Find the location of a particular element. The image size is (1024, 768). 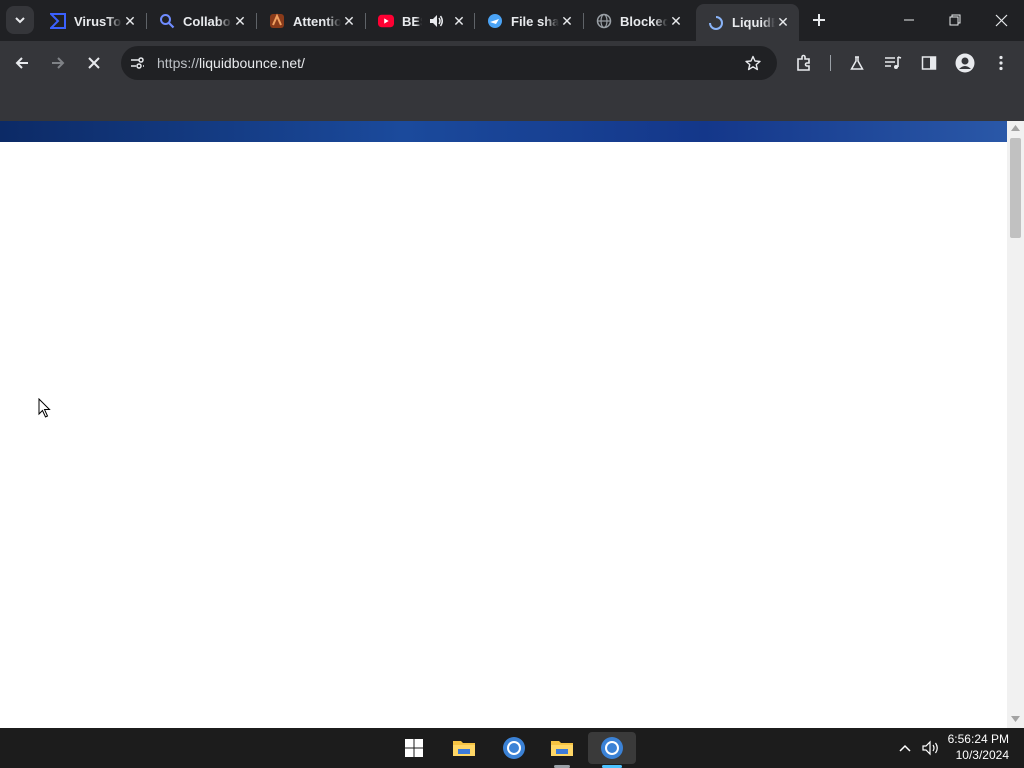

stop-loading-button is located at coordinates (94, 63).